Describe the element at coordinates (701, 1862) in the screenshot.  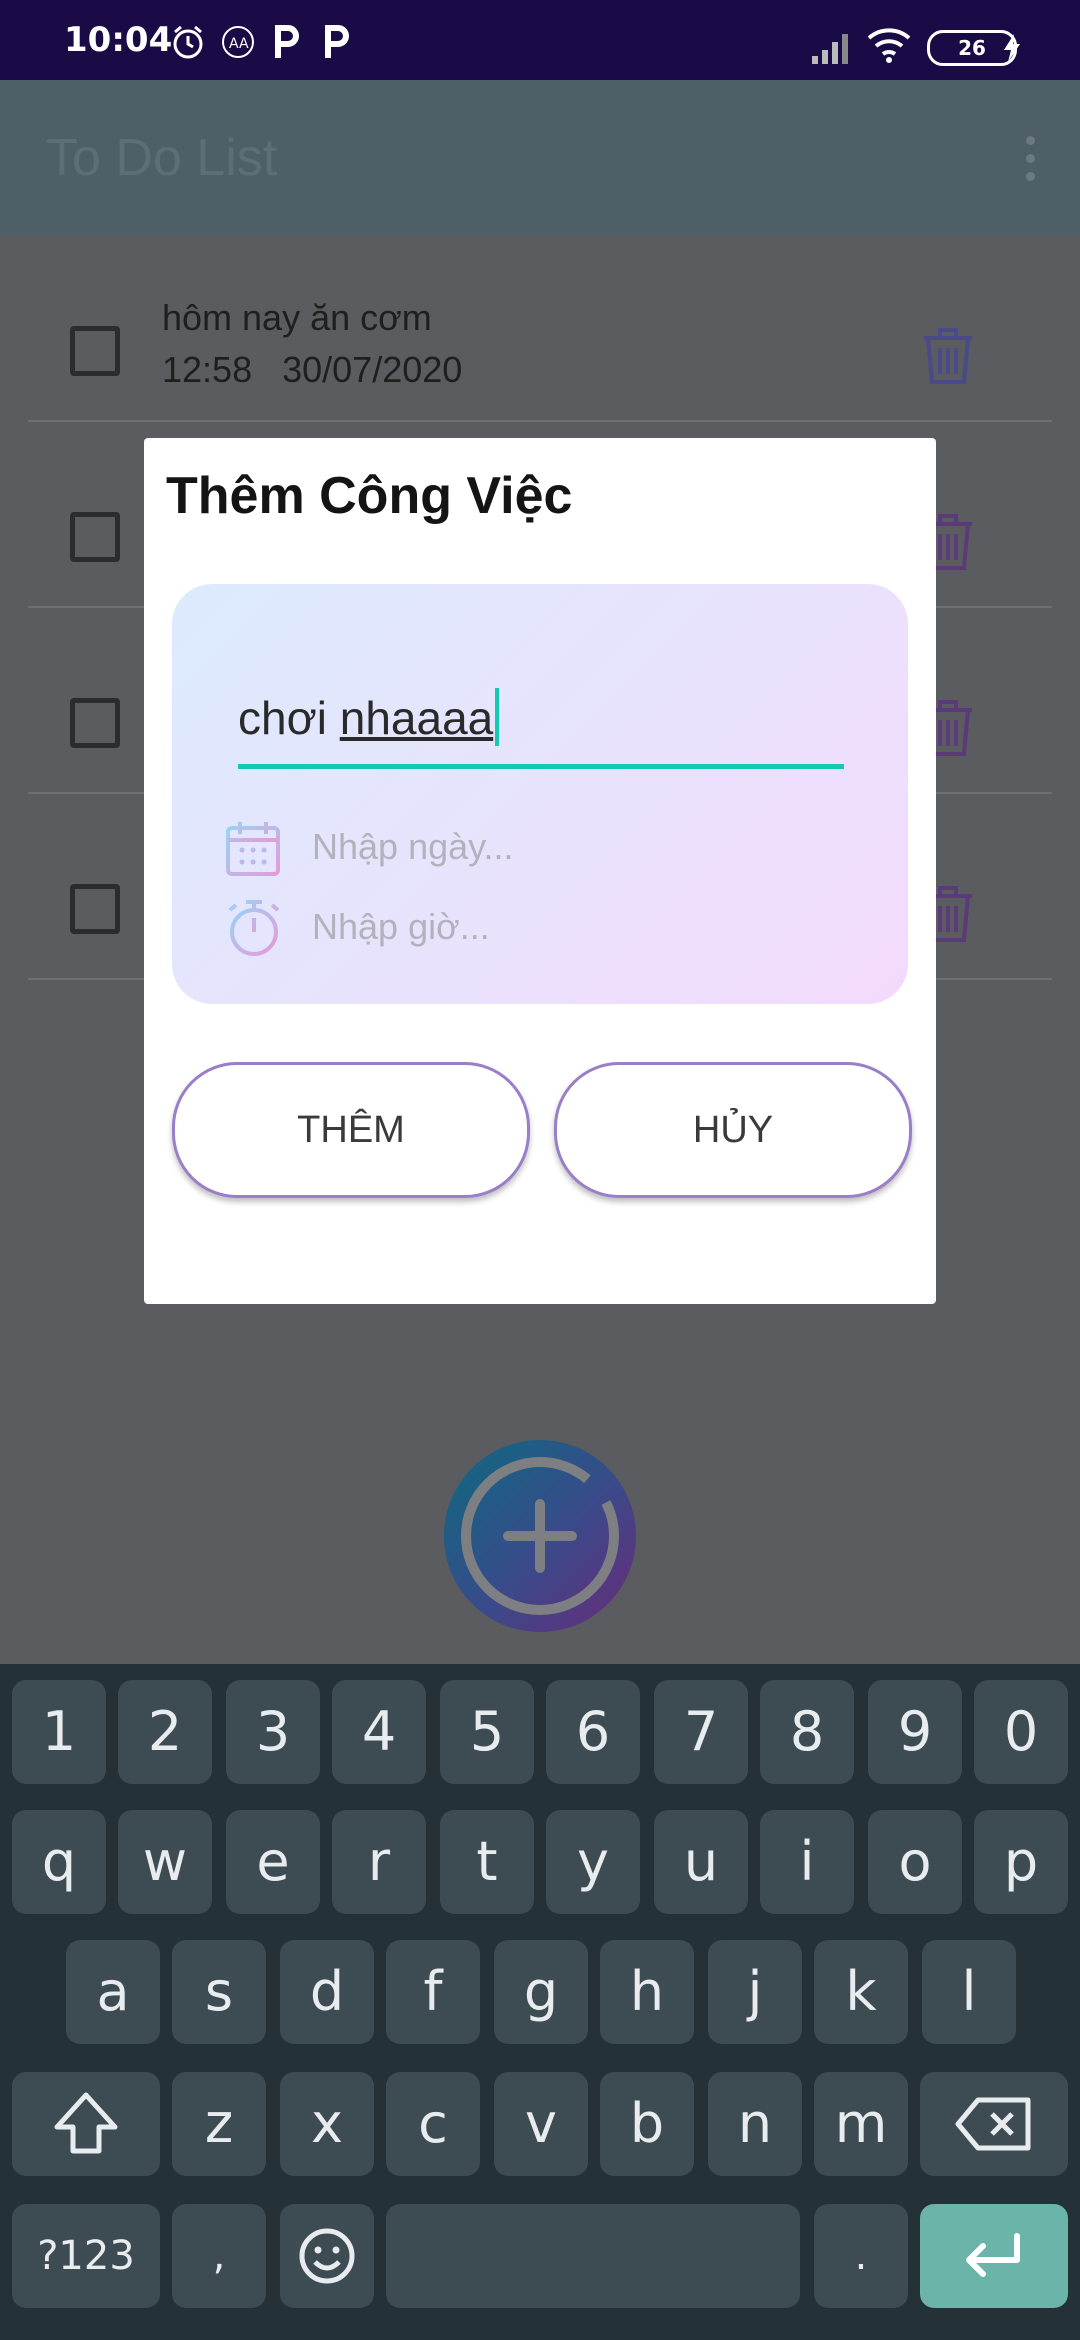
I see `key-u: u` at that location.